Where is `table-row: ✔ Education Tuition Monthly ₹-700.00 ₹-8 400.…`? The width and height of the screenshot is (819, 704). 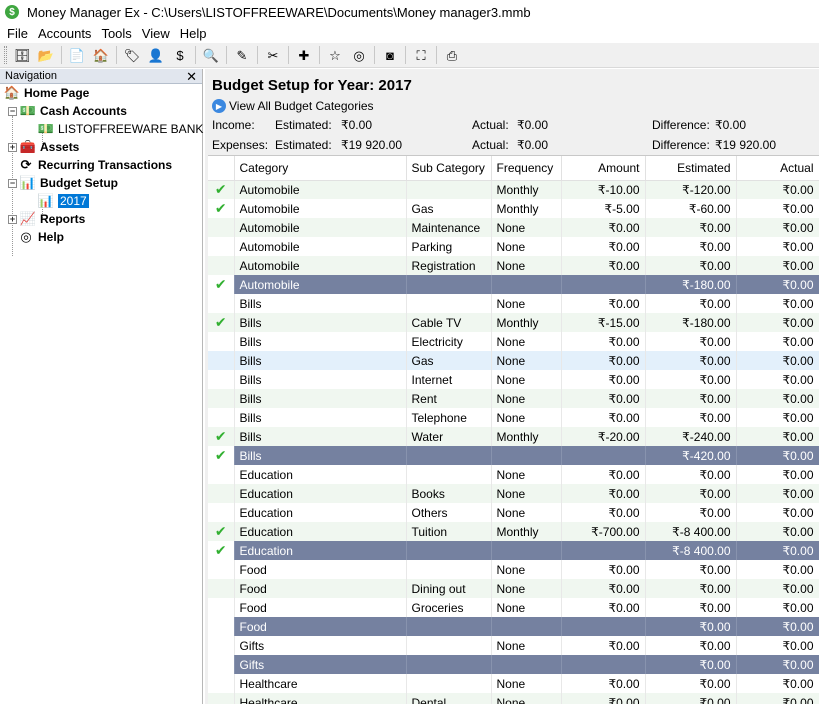 table-row: ✔ Education Tuition Monthly ₹-700.00 ₹-8 400.… is located at coordinates (513, 531).